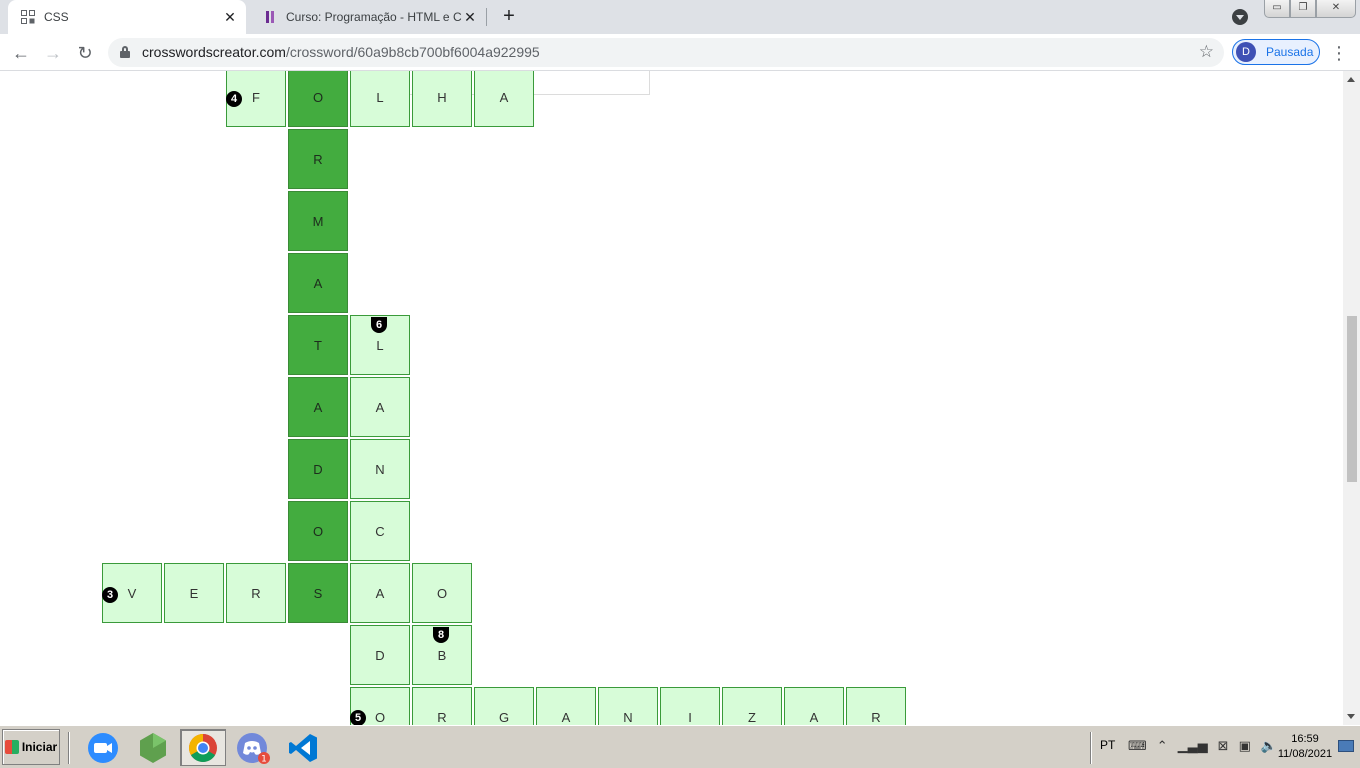 The width and height of the screenshot is (1360, 768). I want to click on discord-app-button: 1, so click(253, 747).